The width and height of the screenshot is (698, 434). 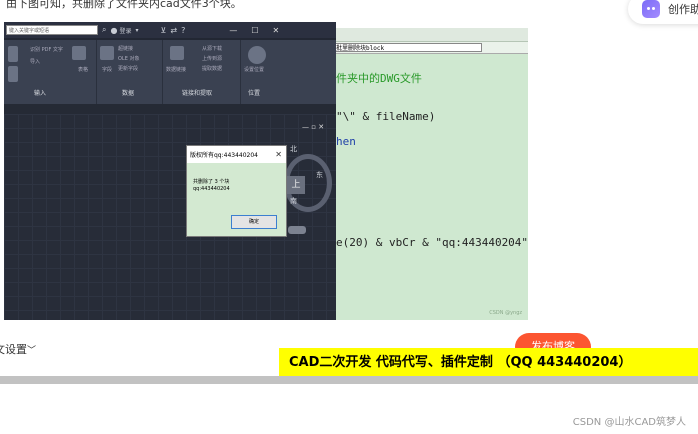 I want to click on robot-icon, so click(x=651, y=9).